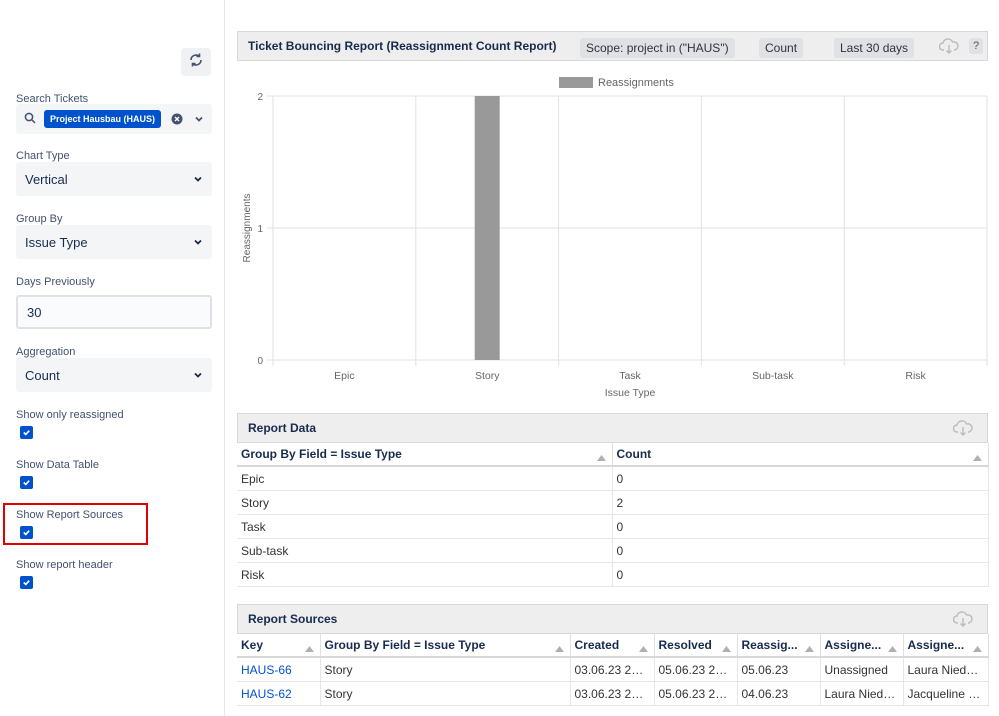 This screenshot has width=999, height=716. I want to click on show-report-header-label: Show report header, so click(64, 565).